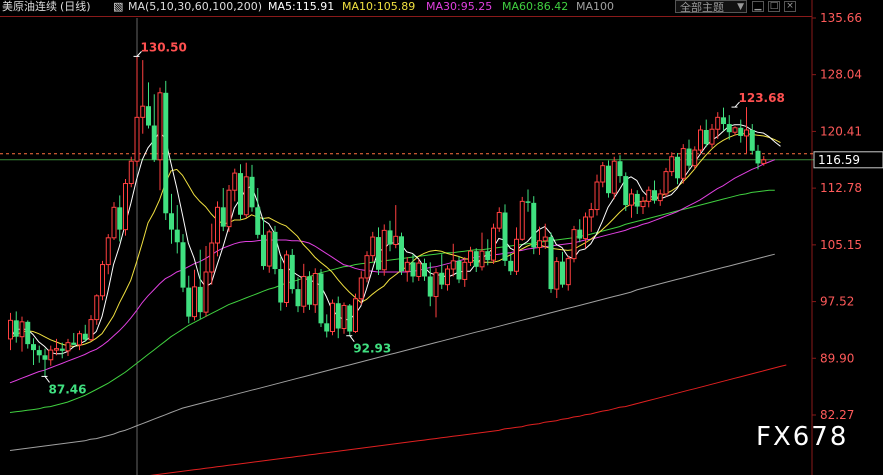 Image resolution: width=883 pixels, height=475 pixels. Describe the element at coordinates (195, 7) in the screenshot. I see `ma-settings: MA(5,10,30,60,100,200)` at that location.